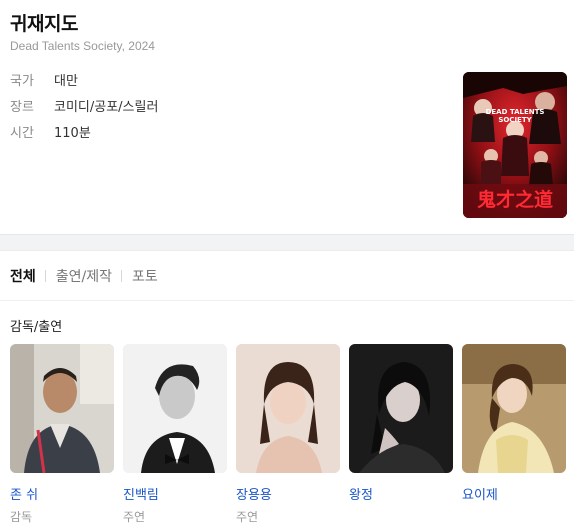  What do you see at coordinates (22, 81) in the screenshot?
I see `info-label: 국가` at bounding box center [22, 81].